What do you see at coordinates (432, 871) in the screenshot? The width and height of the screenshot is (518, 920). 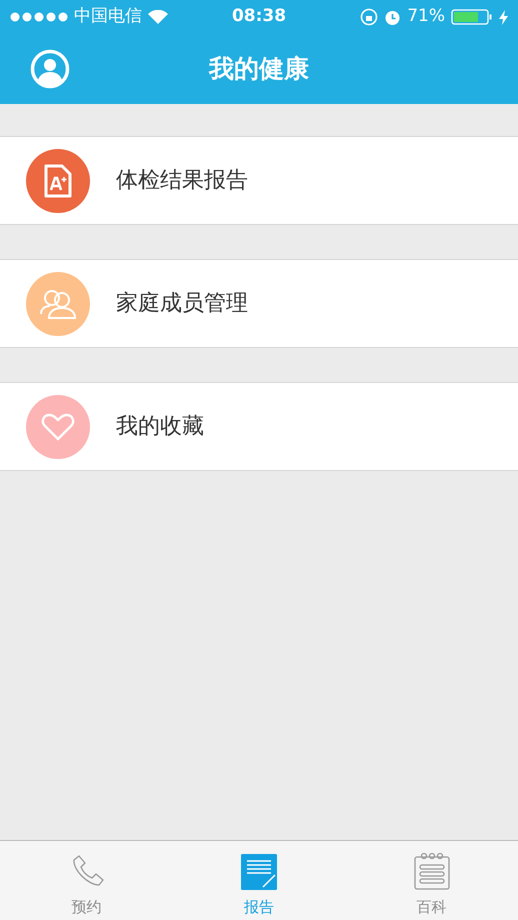 I see `notebook-icon` at bounding box center [432, 871].